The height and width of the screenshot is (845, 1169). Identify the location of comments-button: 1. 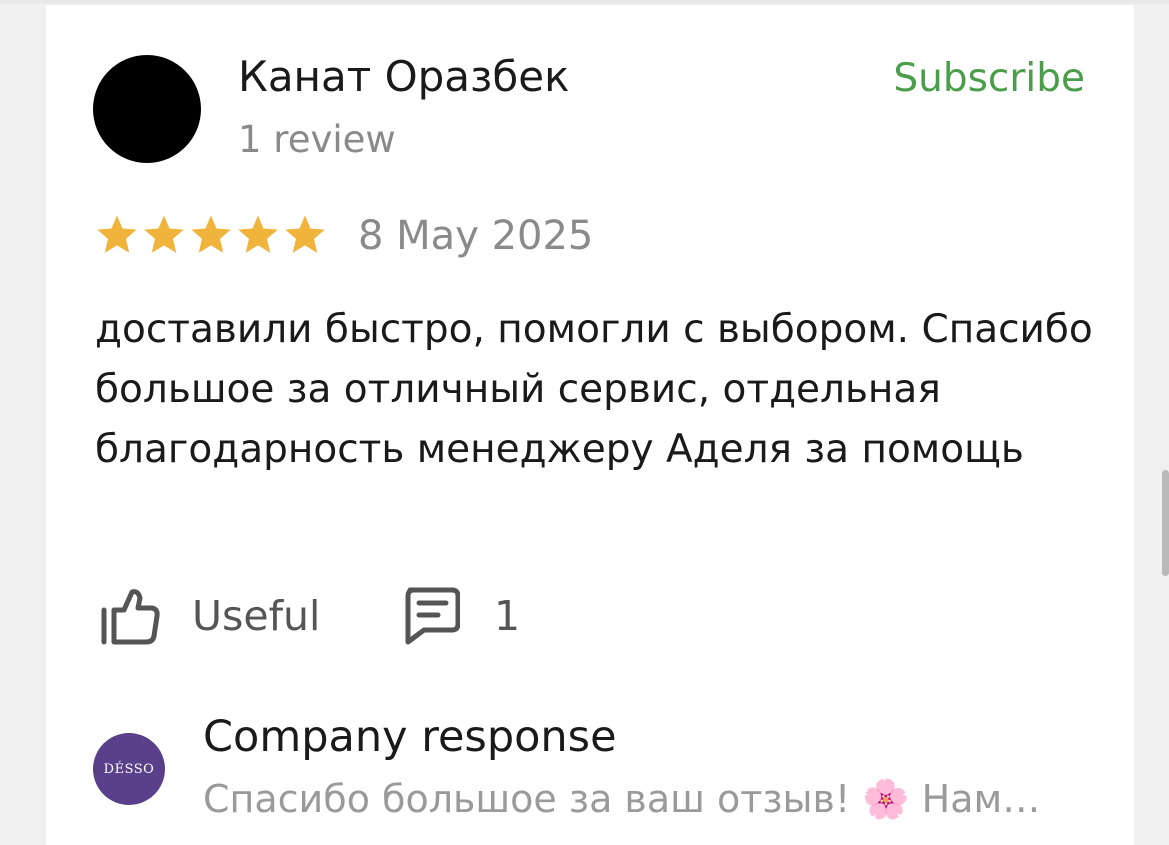
(461, 616).